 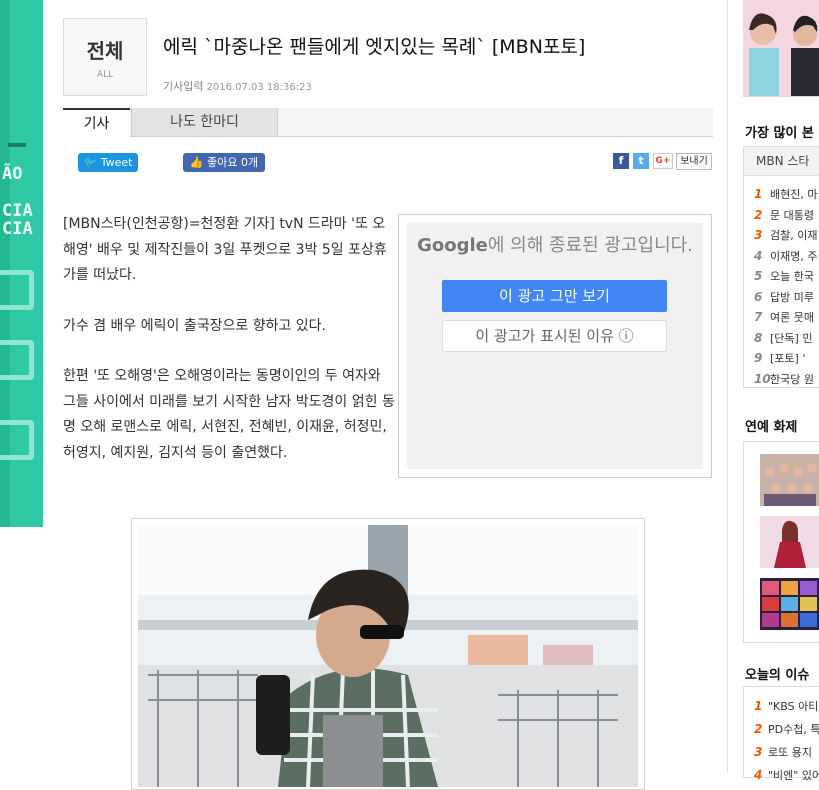 What do you see at coordinates (196, 162) in the screenshot?
I see `thumbs-up-icon: 👍` at bounding box center [196, 162].